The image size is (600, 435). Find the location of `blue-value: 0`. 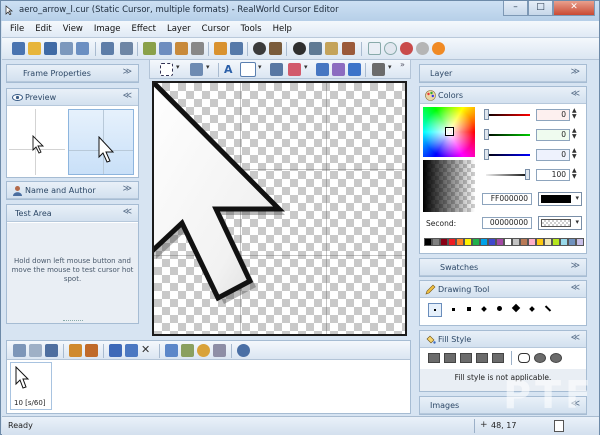

blue-value: 0 is located at coordinates (553, 155).